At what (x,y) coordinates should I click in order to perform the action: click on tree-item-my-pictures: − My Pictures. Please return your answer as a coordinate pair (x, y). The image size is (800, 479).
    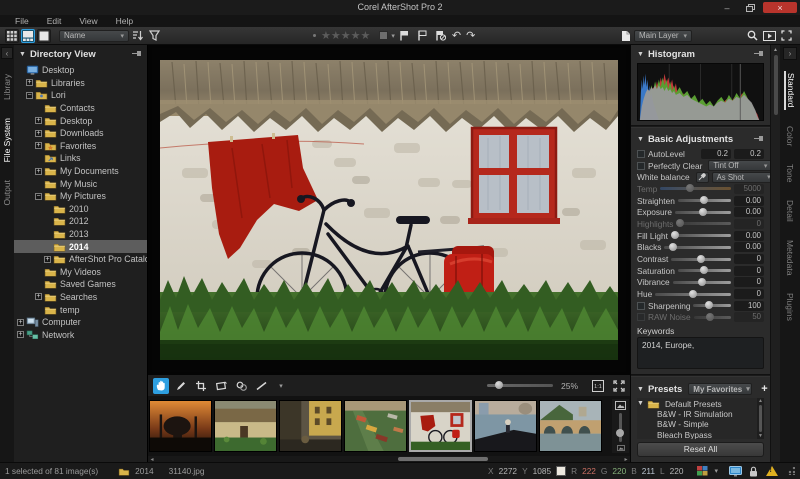
    Looking at the image, I should click on (80, 196).